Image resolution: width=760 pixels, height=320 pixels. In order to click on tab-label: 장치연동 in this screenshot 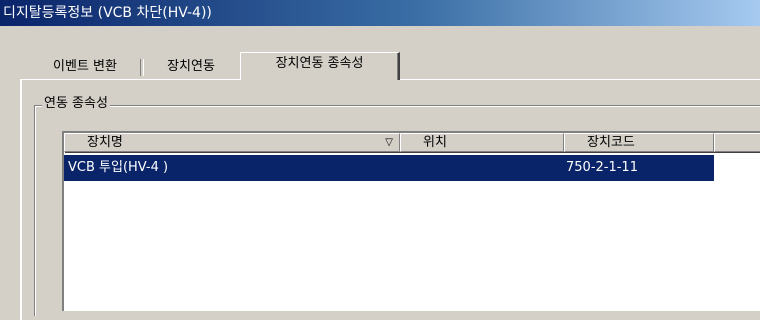, I will do `click(191, 66)`.